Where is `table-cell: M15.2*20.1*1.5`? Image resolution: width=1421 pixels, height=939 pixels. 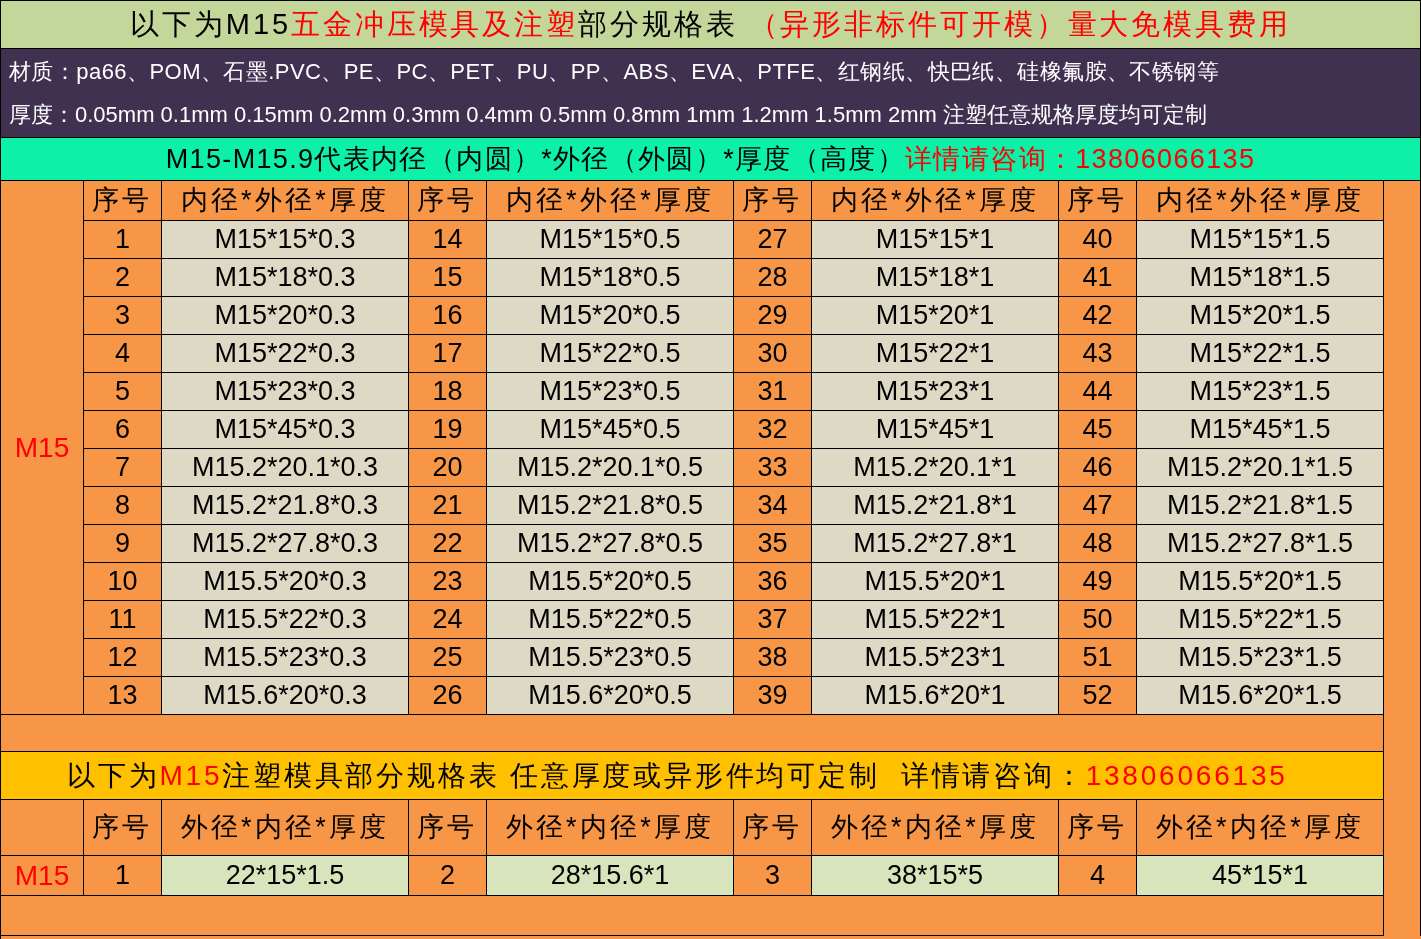
table-cell: M15.2*20.1*1.5 is located at coordinates (1259, 468).